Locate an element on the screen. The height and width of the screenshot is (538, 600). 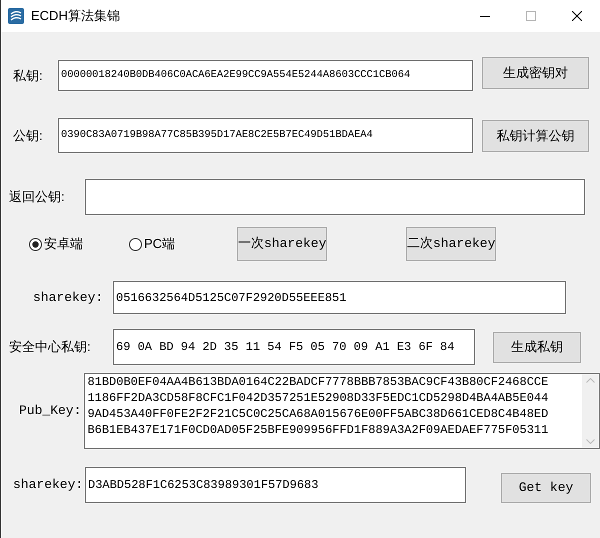
action-button: 一次sharekey is located at coordinates (282, 244).